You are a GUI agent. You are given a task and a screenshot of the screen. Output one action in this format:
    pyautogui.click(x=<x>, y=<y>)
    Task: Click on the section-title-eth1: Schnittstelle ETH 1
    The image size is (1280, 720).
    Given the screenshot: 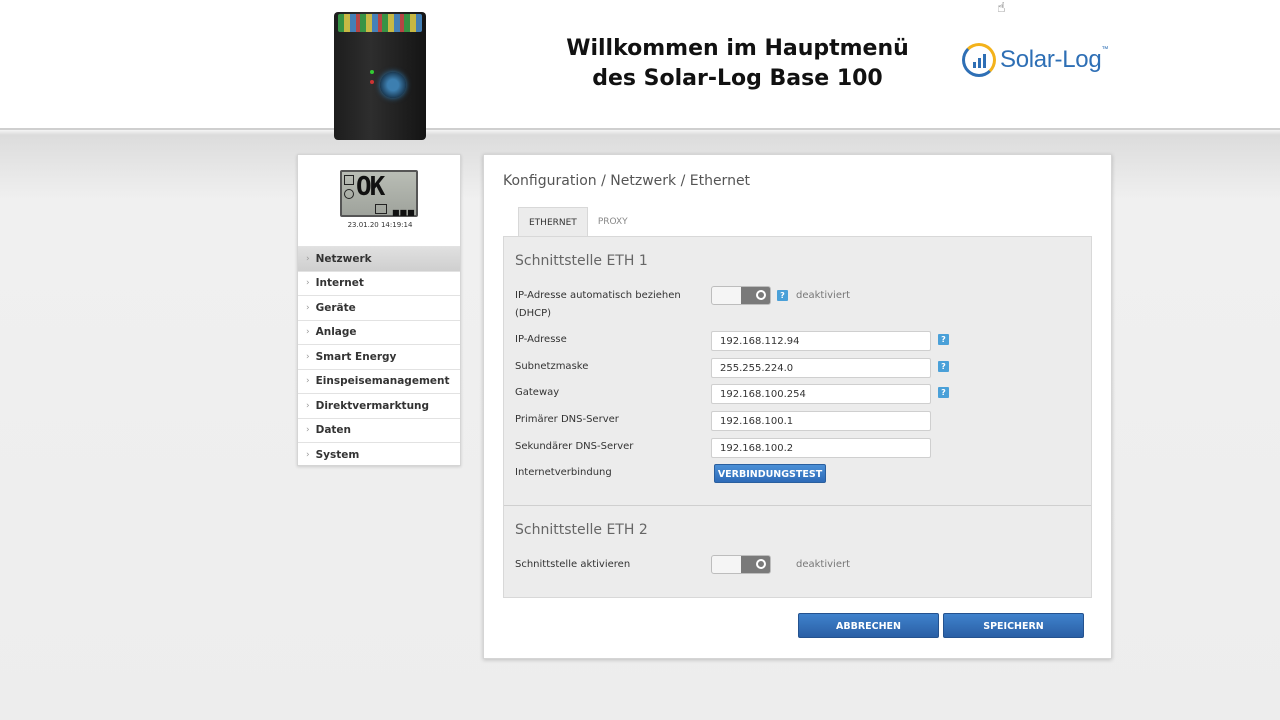 What is the action you would take?
    pyautogui.click(x=581, y=261)
    